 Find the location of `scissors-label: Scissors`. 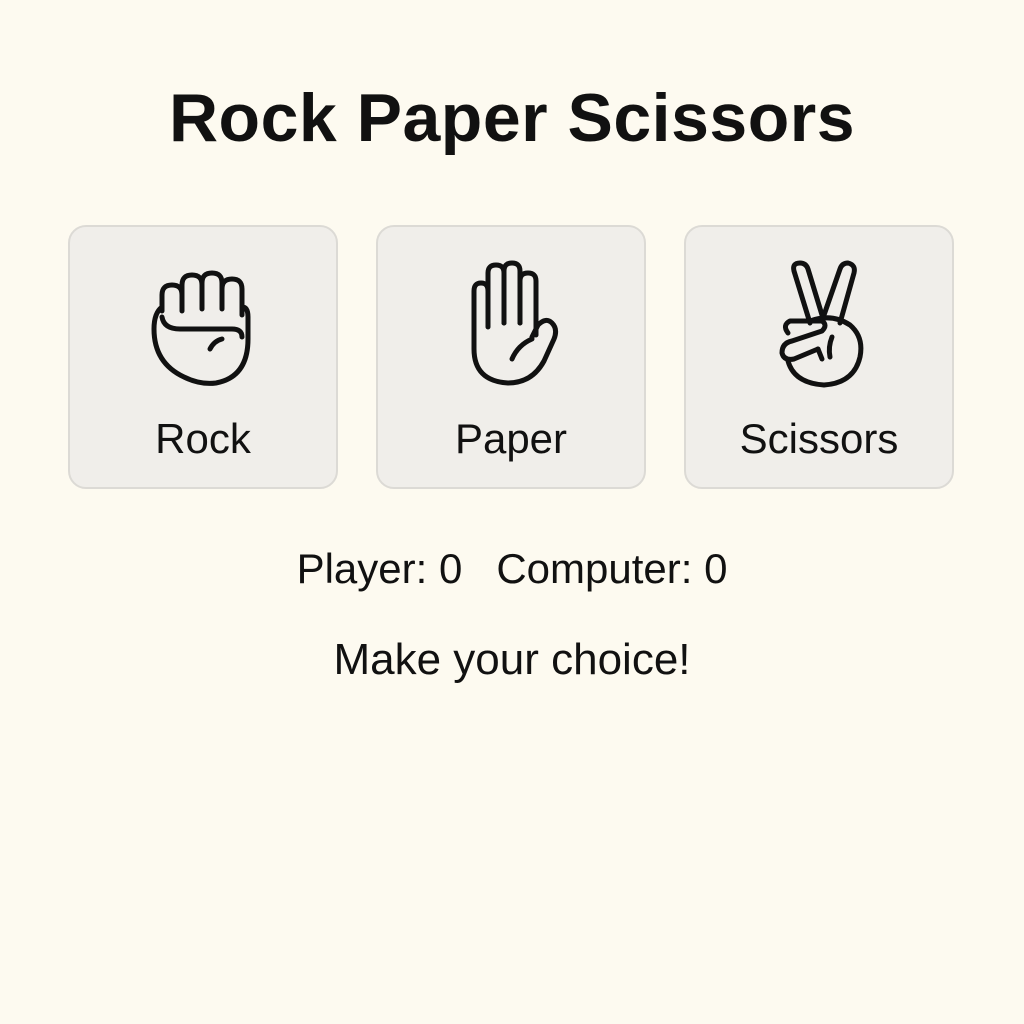

scissors-label: Scissors is located at coordinates (819, 438).